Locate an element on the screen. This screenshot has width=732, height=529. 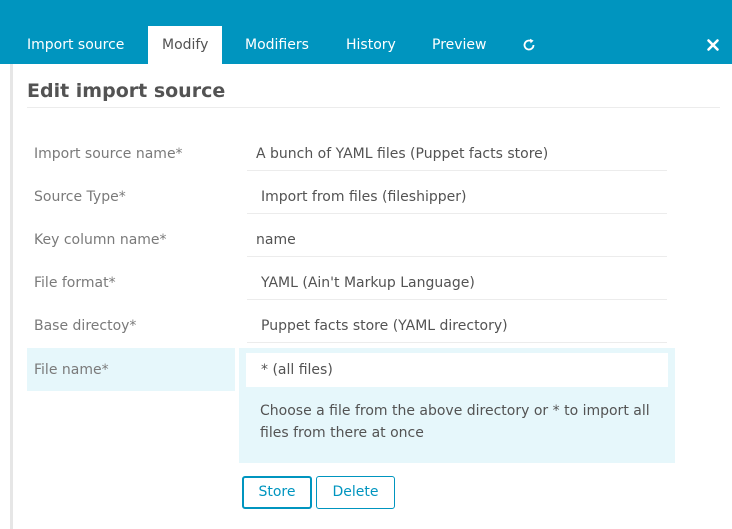
file-name-value: * (all files) is located at coordinates (297, 370).